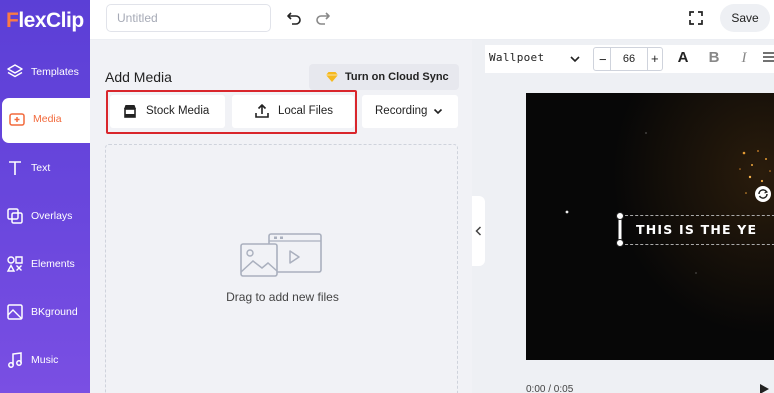 The width and height of the screenshot is (774, 393). I want to click on sidebar-item-bkground: BKground, so click(45, 313).